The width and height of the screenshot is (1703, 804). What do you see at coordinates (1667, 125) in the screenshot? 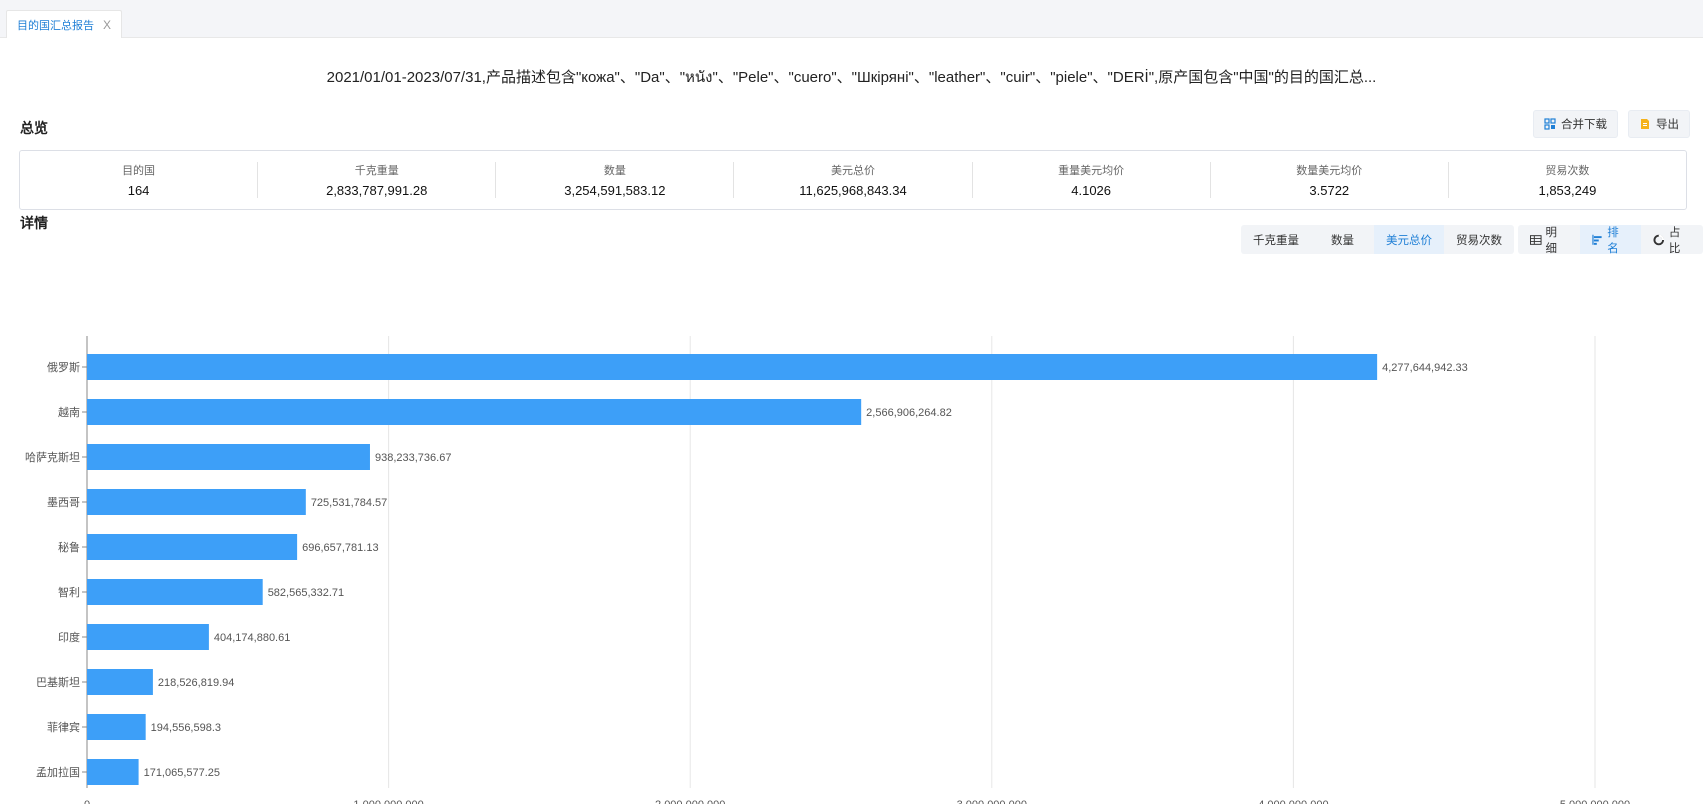
I see `export-label: 导出` at bounding box center [1667, 125].